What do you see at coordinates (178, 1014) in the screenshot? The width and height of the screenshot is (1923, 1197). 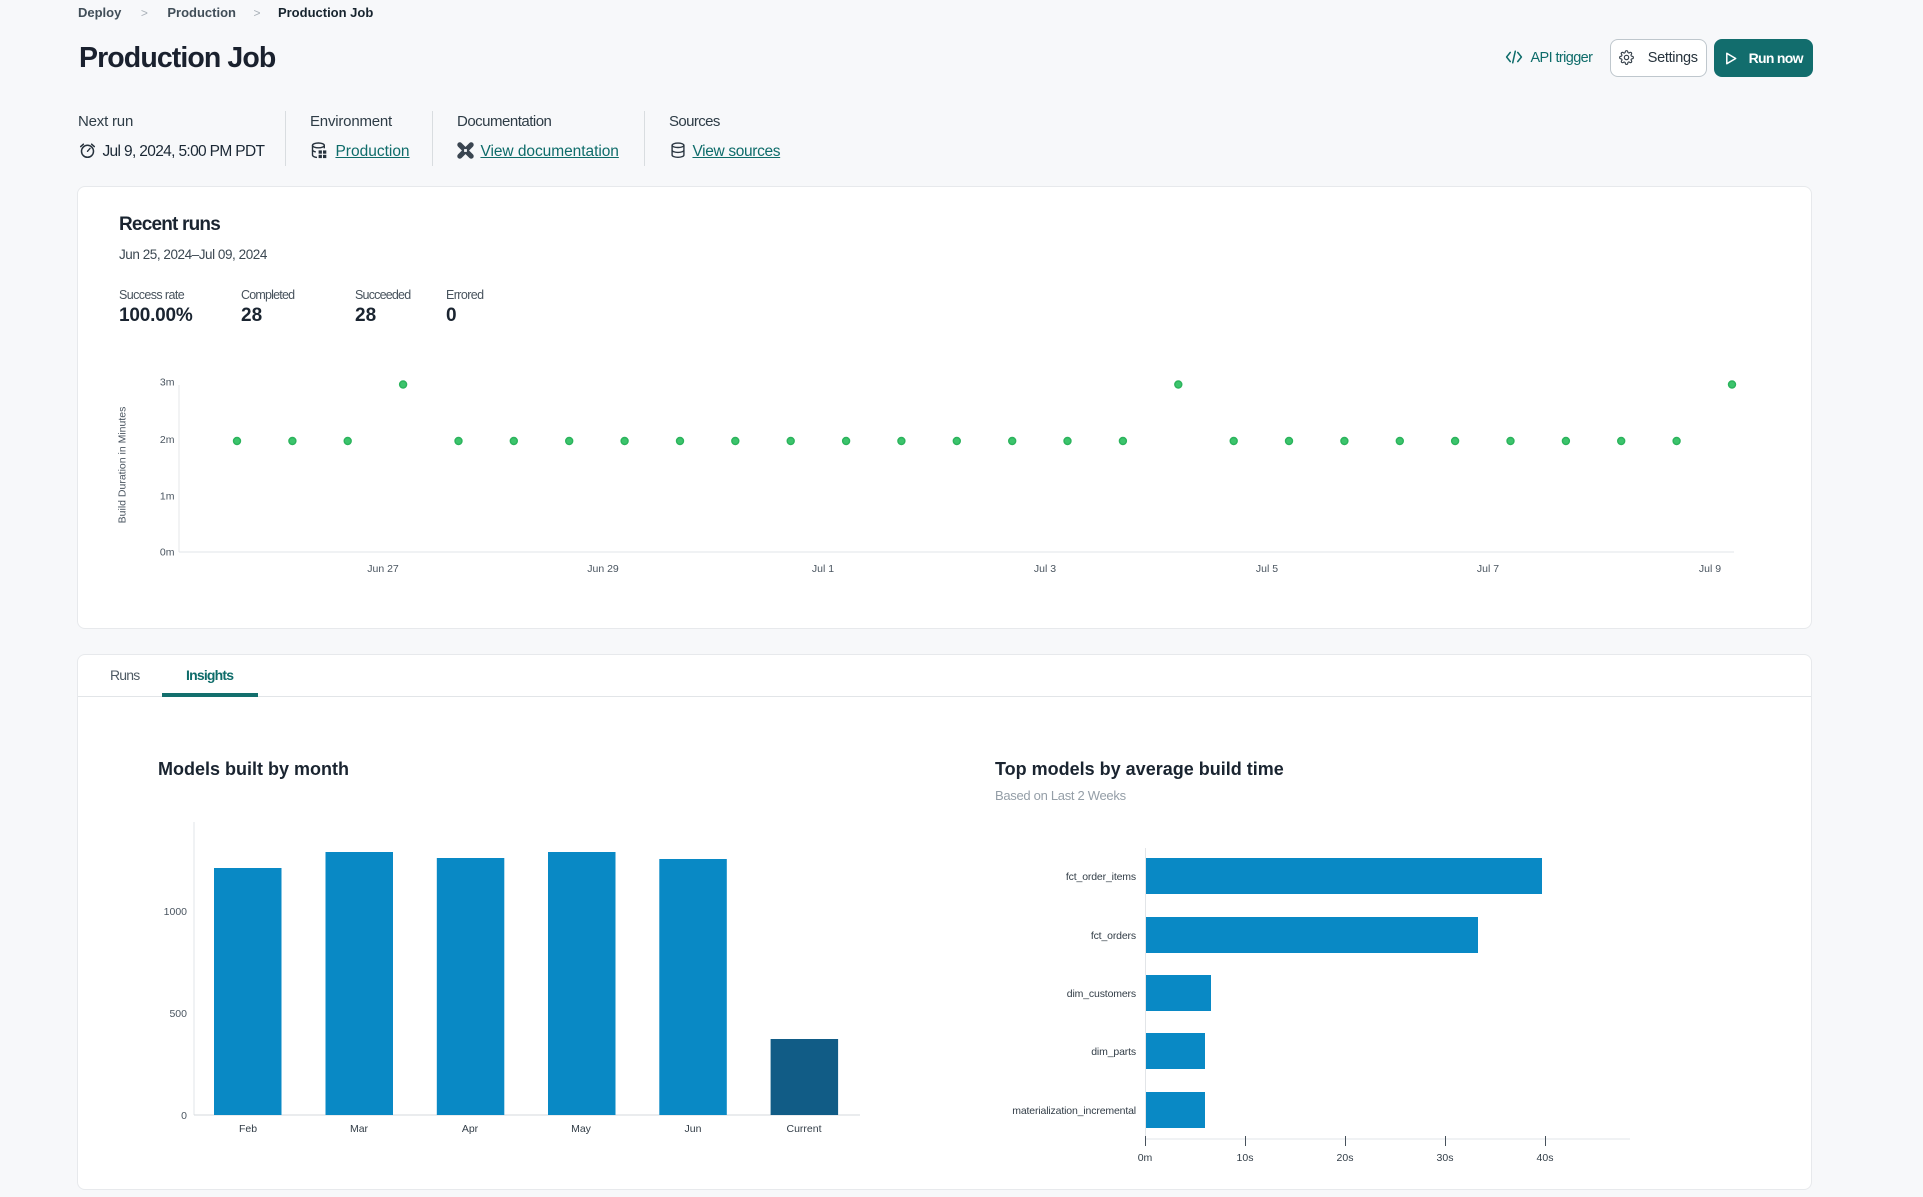 I see `svg-text: 500` at bounding box center [178, 1014].